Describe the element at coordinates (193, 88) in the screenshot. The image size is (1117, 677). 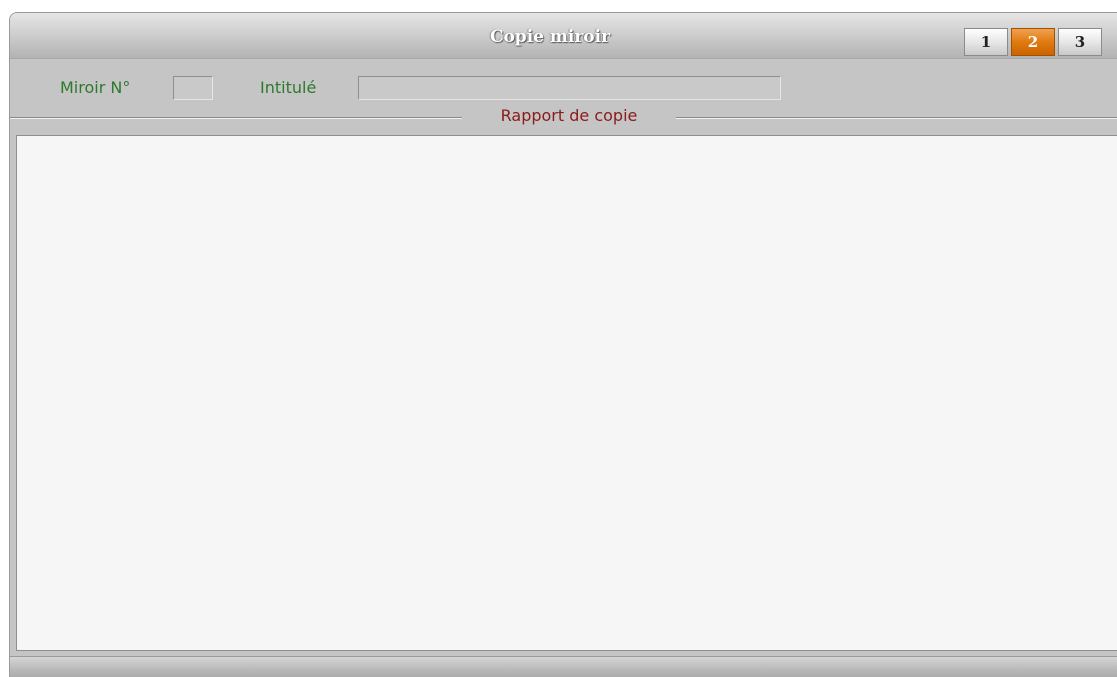
I see `miroir-number-field` at that location.